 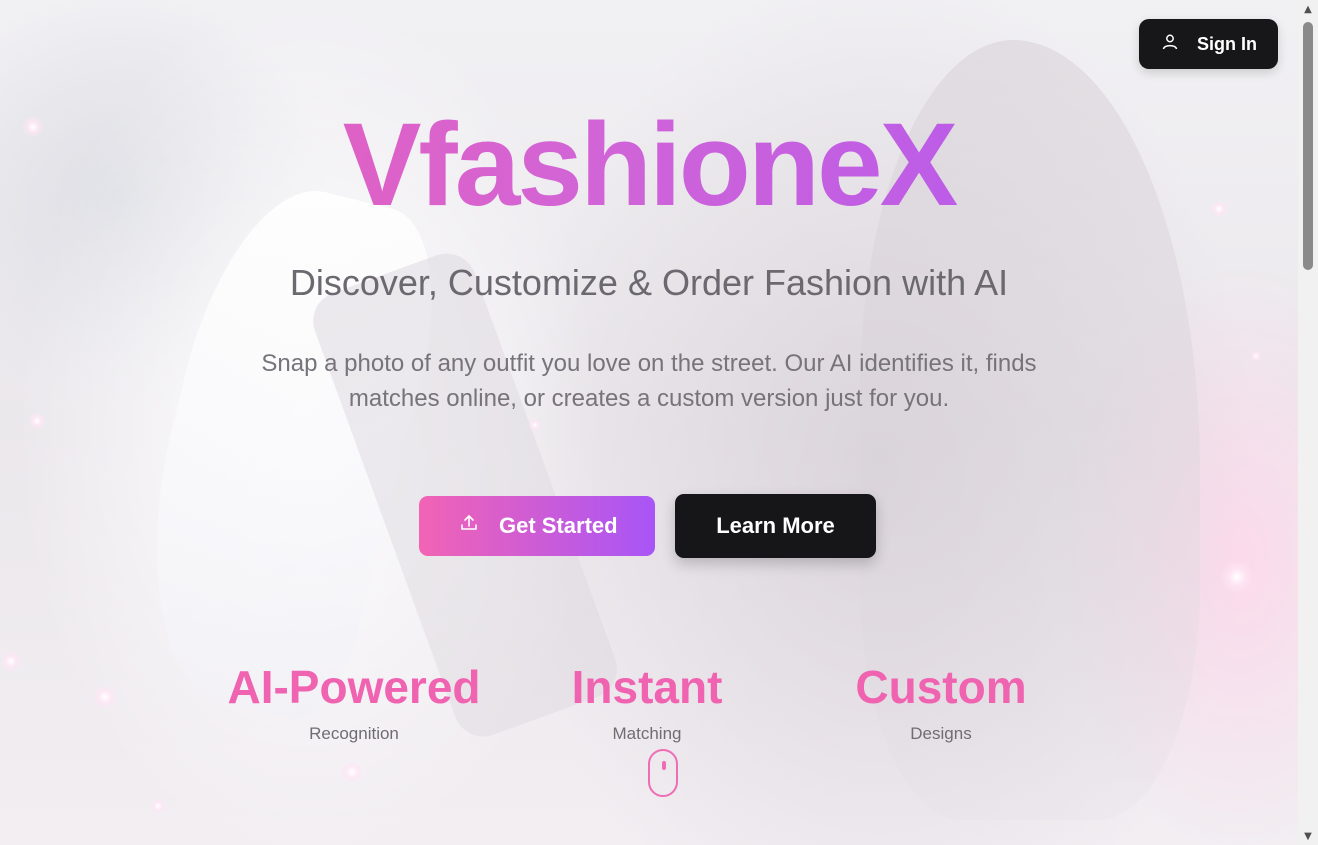 I want to click on learn-more-label: Learn More, so click(x=775, y=525).